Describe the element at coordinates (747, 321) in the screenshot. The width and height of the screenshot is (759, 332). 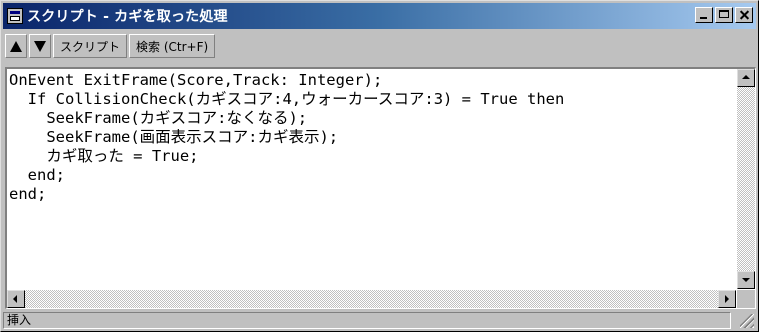
I see `resize-grip-icon` at that location.